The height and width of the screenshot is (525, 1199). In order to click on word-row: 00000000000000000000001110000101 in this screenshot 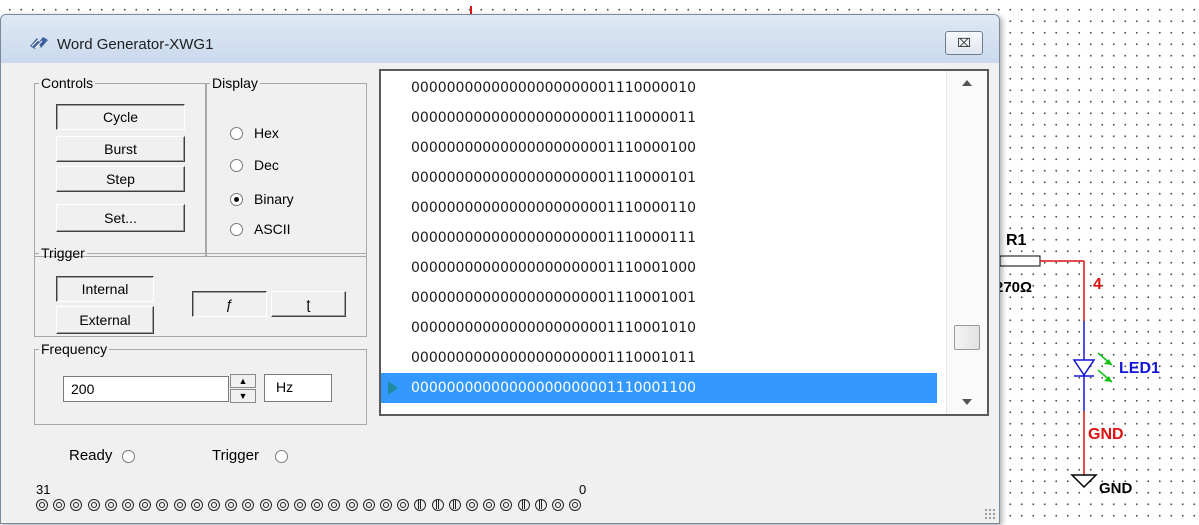, I will do `click(659, 178)`.